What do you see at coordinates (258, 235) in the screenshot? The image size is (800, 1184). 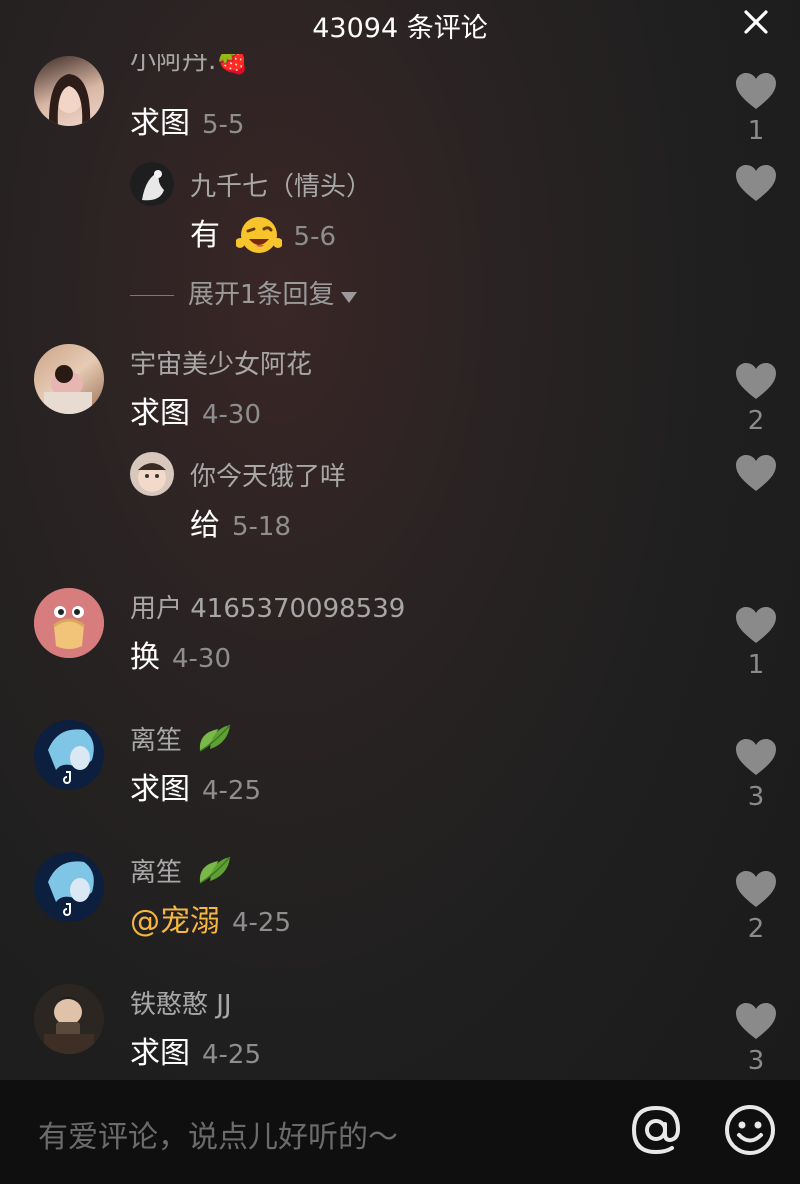 I see `wink-emoji` at bounding box center [258, 235].